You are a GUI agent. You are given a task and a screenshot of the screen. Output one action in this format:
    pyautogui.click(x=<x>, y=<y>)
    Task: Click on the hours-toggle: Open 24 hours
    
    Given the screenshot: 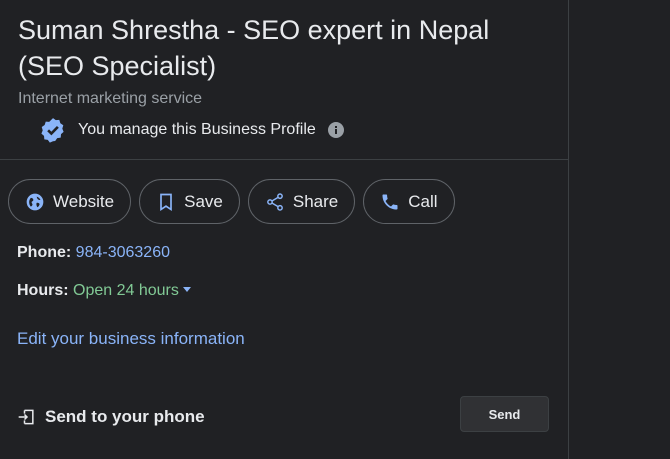 What is the action you would take?
    pyautogui.click(x=132, y=290)
    